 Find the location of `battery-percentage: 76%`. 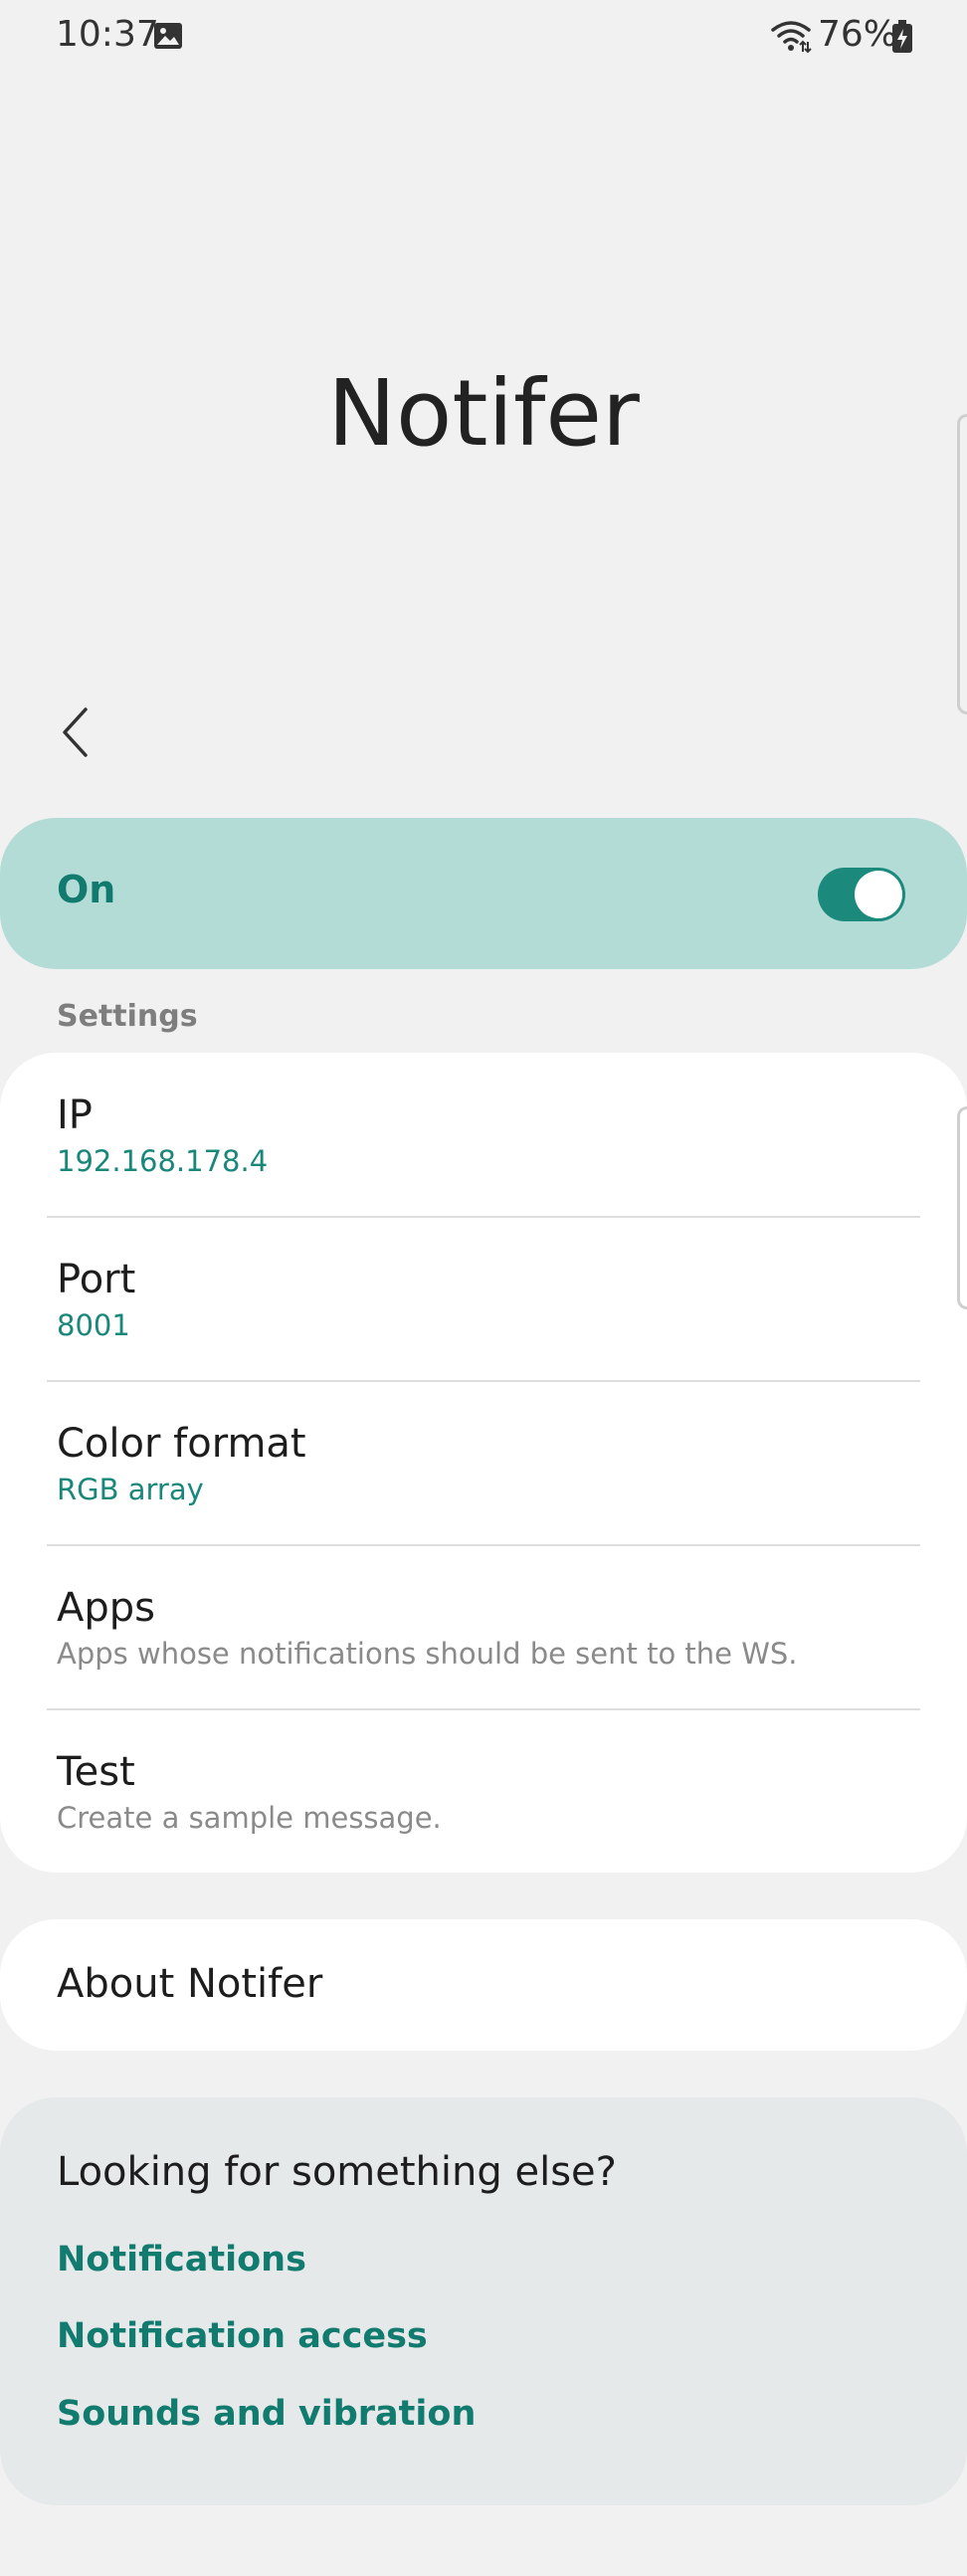

battery-percentage: 76% is located at coordinates (858, 34).